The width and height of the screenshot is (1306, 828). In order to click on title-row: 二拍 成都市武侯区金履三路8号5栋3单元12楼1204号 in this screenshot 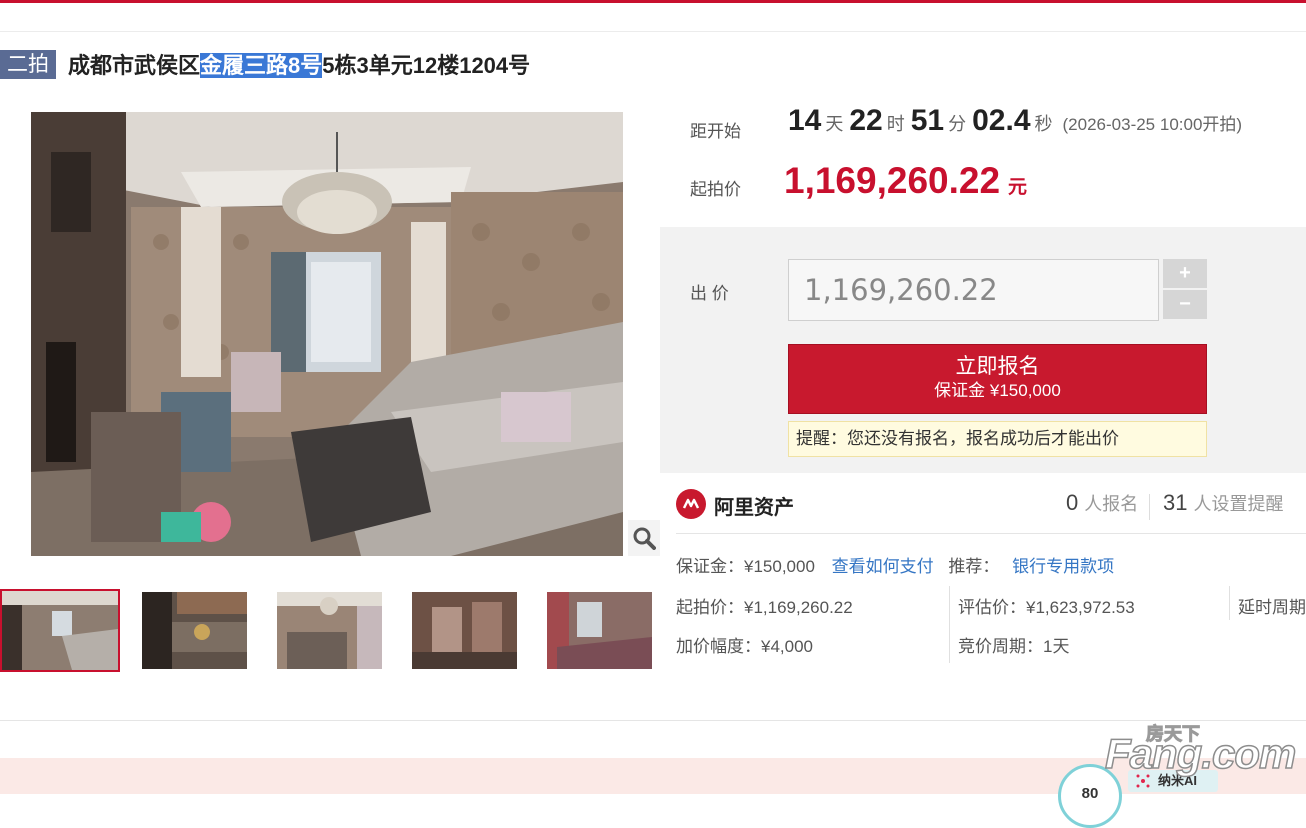, I will do `click(265, 64)`.